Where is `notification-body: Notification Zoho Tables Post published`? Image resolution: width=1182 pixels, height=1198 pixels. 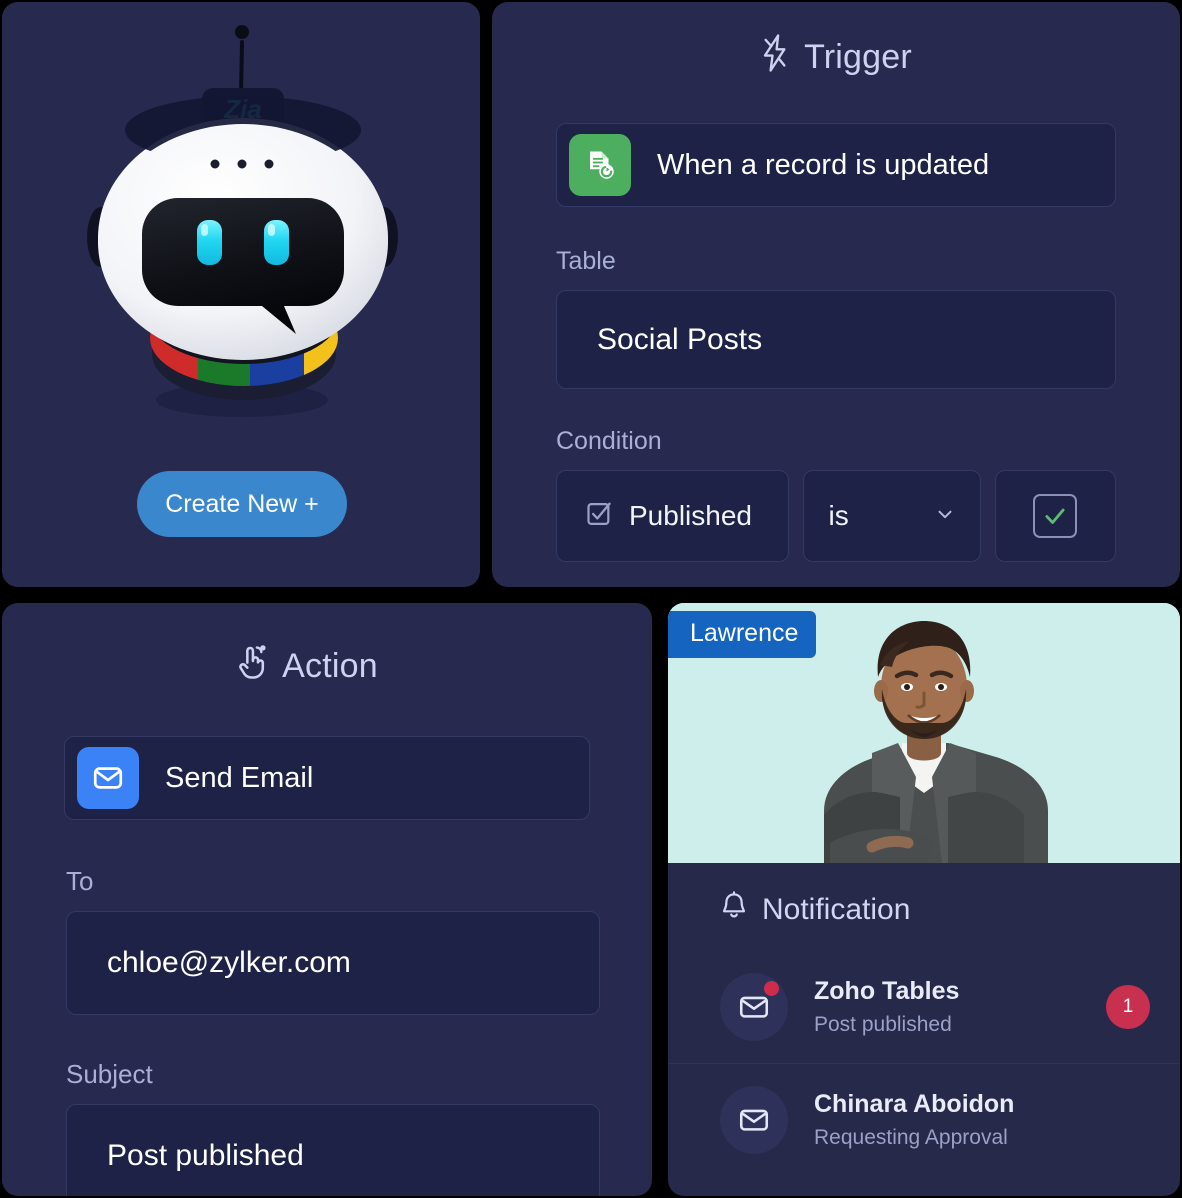
notification-body: Notification Zoho Tables Post published is located at coordinates (924, 1019).